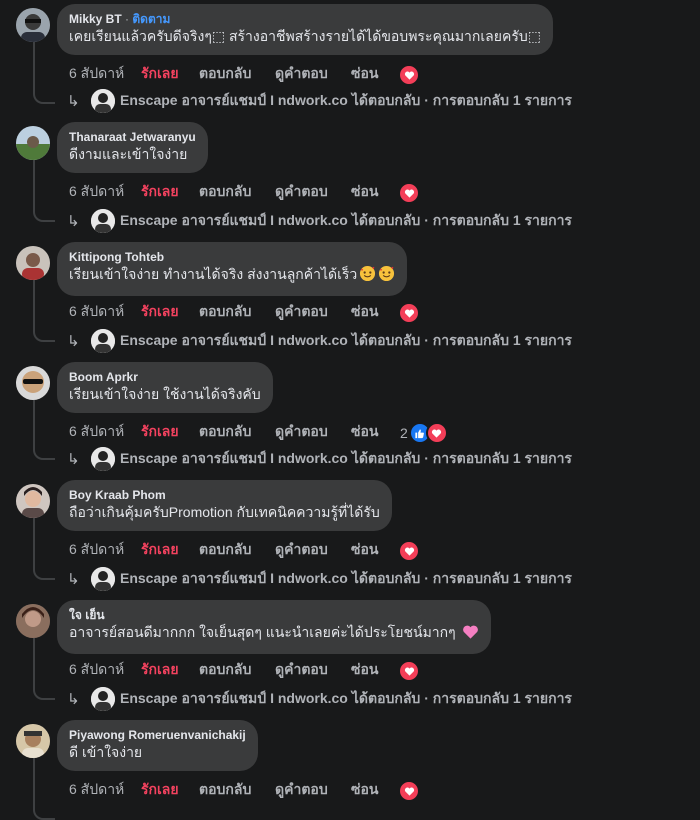  Describe the element at coordinates (470, 634) in the screenshot. I see `pink-heart-icon` at that location.